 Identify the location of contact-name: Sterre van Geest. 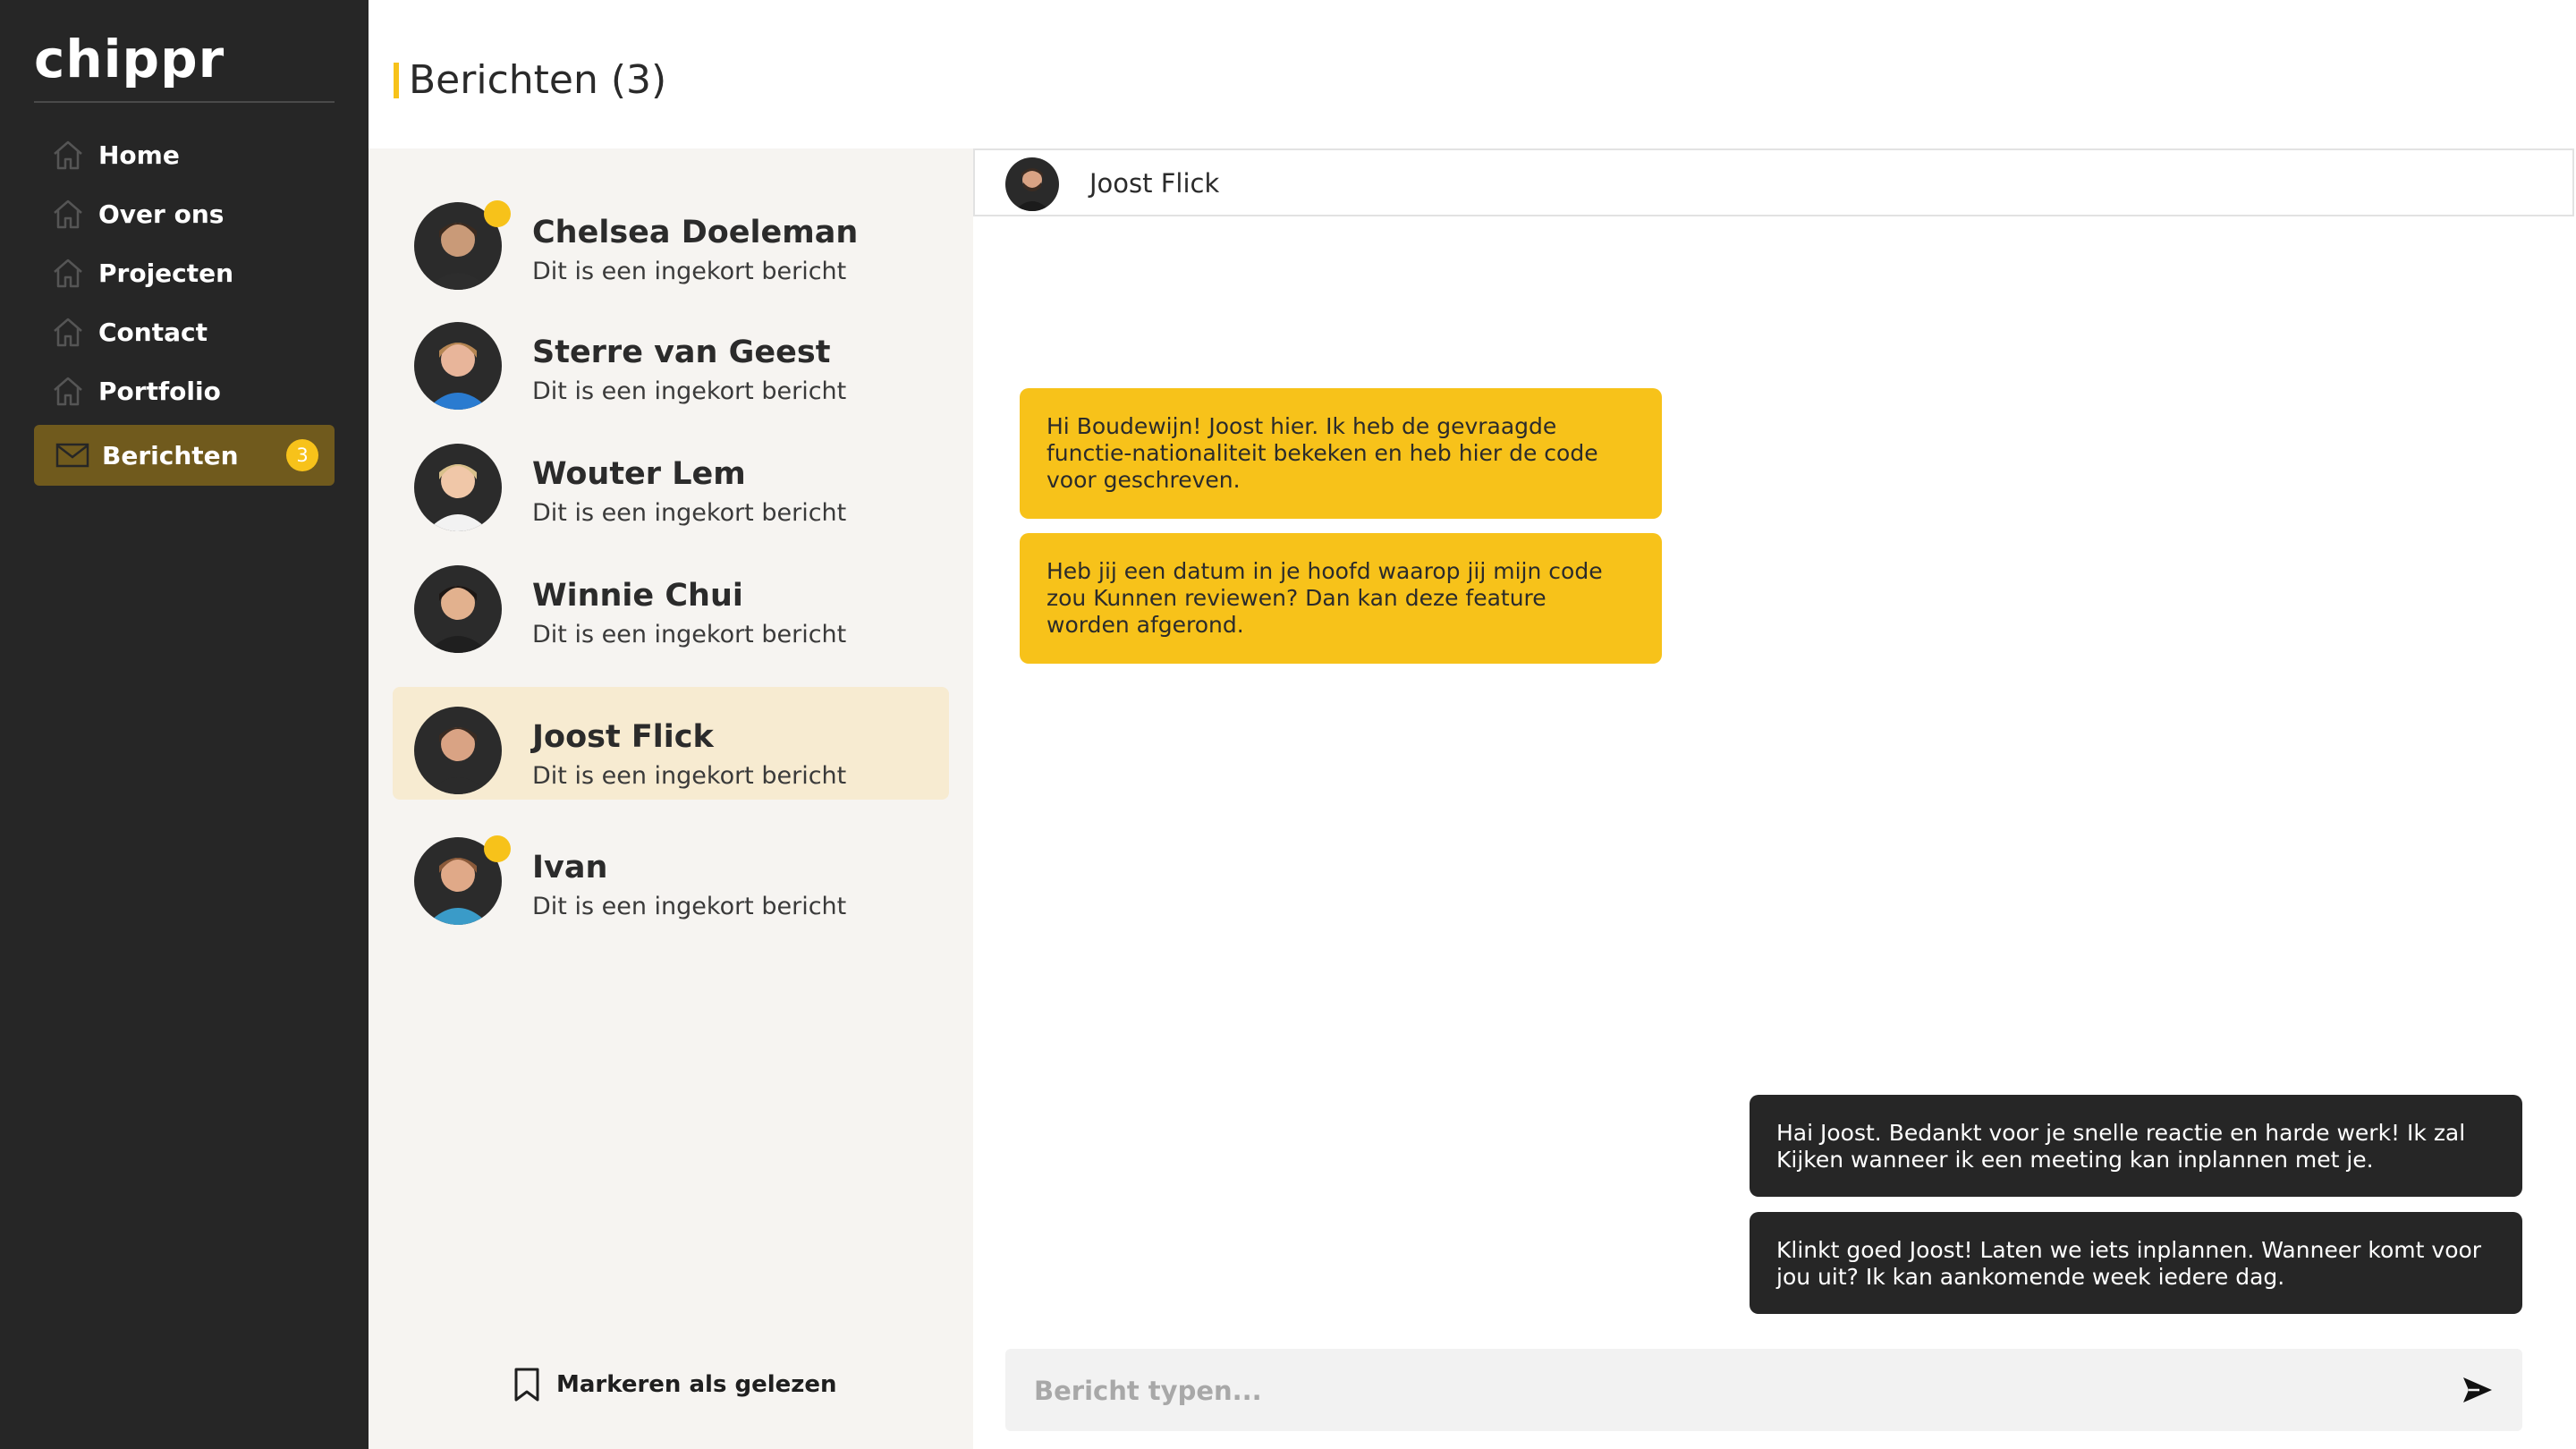
(681, 352).